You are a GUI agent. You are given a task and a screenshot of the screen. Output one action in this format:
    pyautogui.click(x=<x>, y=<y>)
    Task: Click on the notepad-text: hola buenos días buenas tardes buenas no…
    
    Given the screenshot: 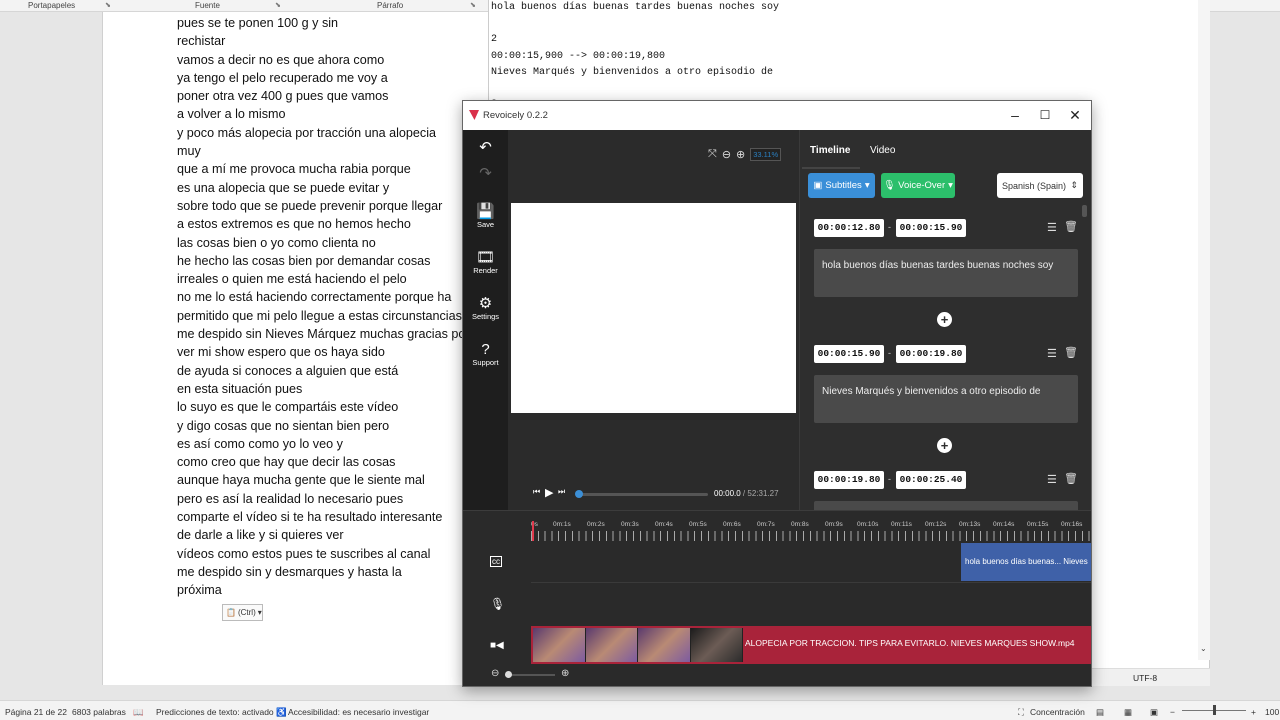 What is the action you would take?
    pyautogui.click(x=635, y=56)
    